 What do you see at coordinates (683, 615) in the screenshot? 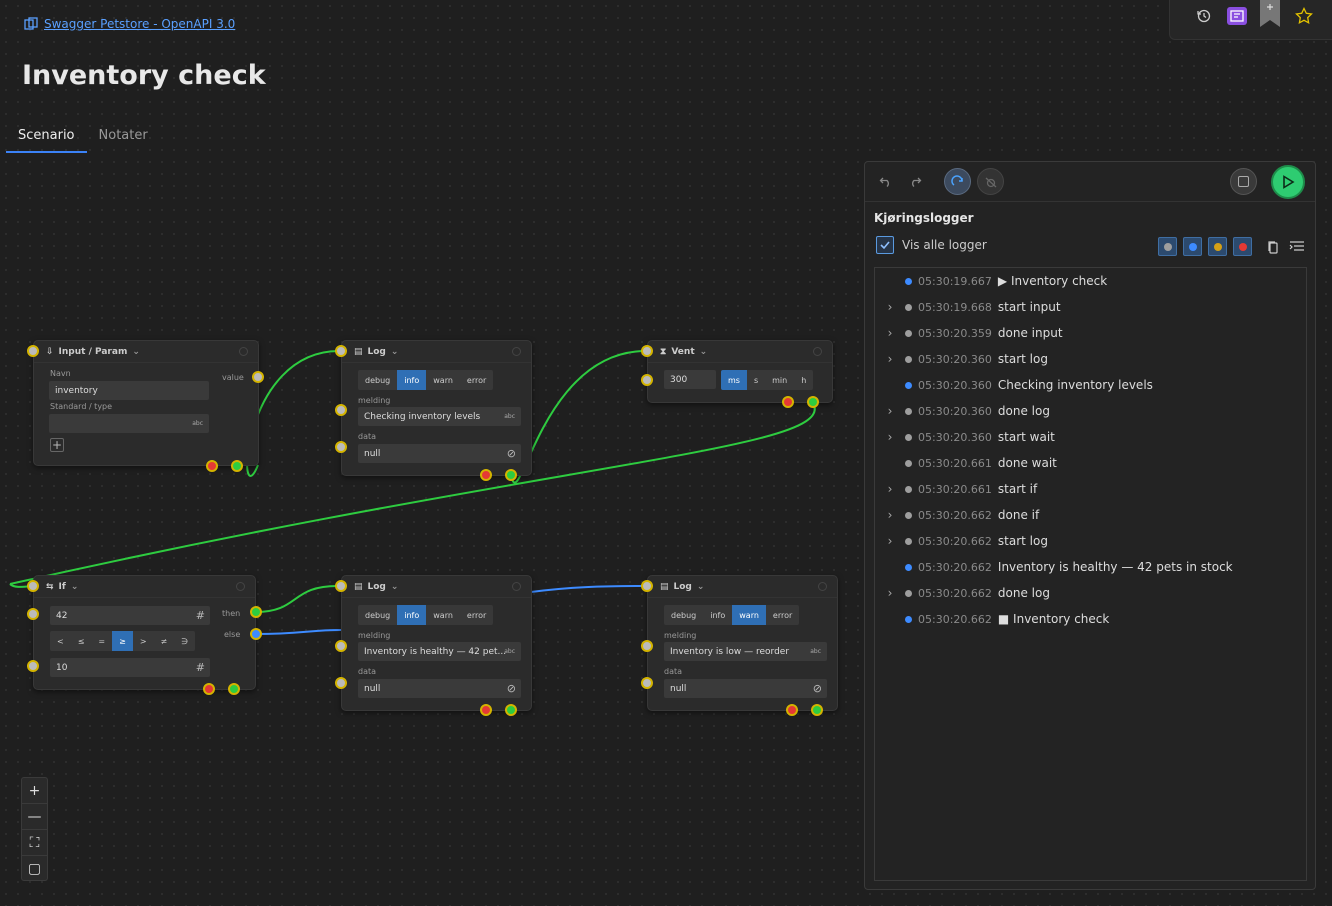
I see `level-debug: debug` at bounding box center [683, 615].